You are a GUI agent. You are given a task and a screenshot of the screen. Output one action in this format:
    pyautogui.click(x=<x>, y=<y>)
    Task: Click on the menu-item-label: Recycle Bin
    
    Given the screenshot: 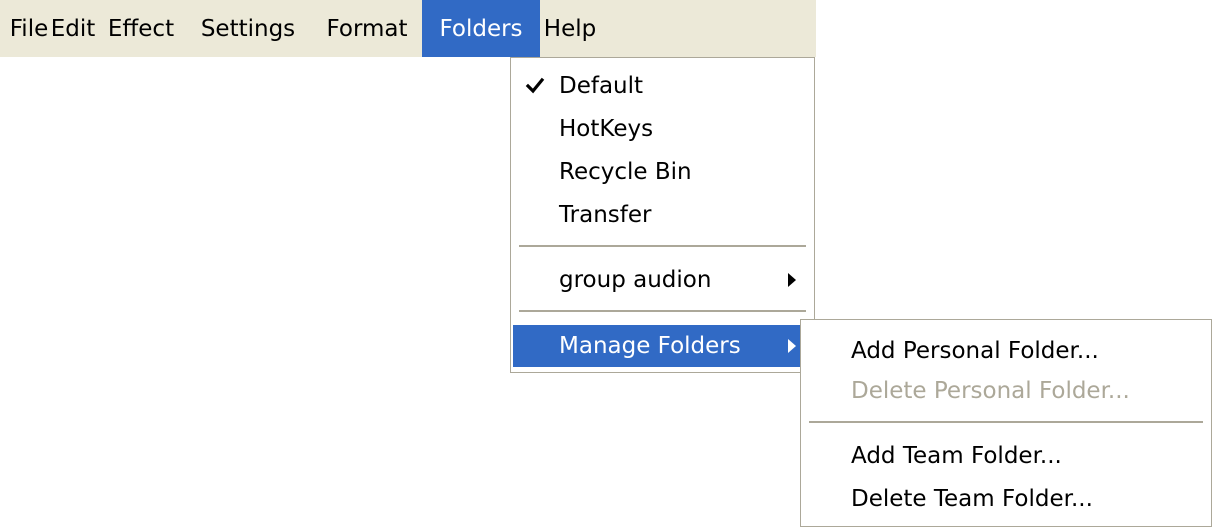 What is the action you would take?
    pyautogui.click(x=625, y=172)
    